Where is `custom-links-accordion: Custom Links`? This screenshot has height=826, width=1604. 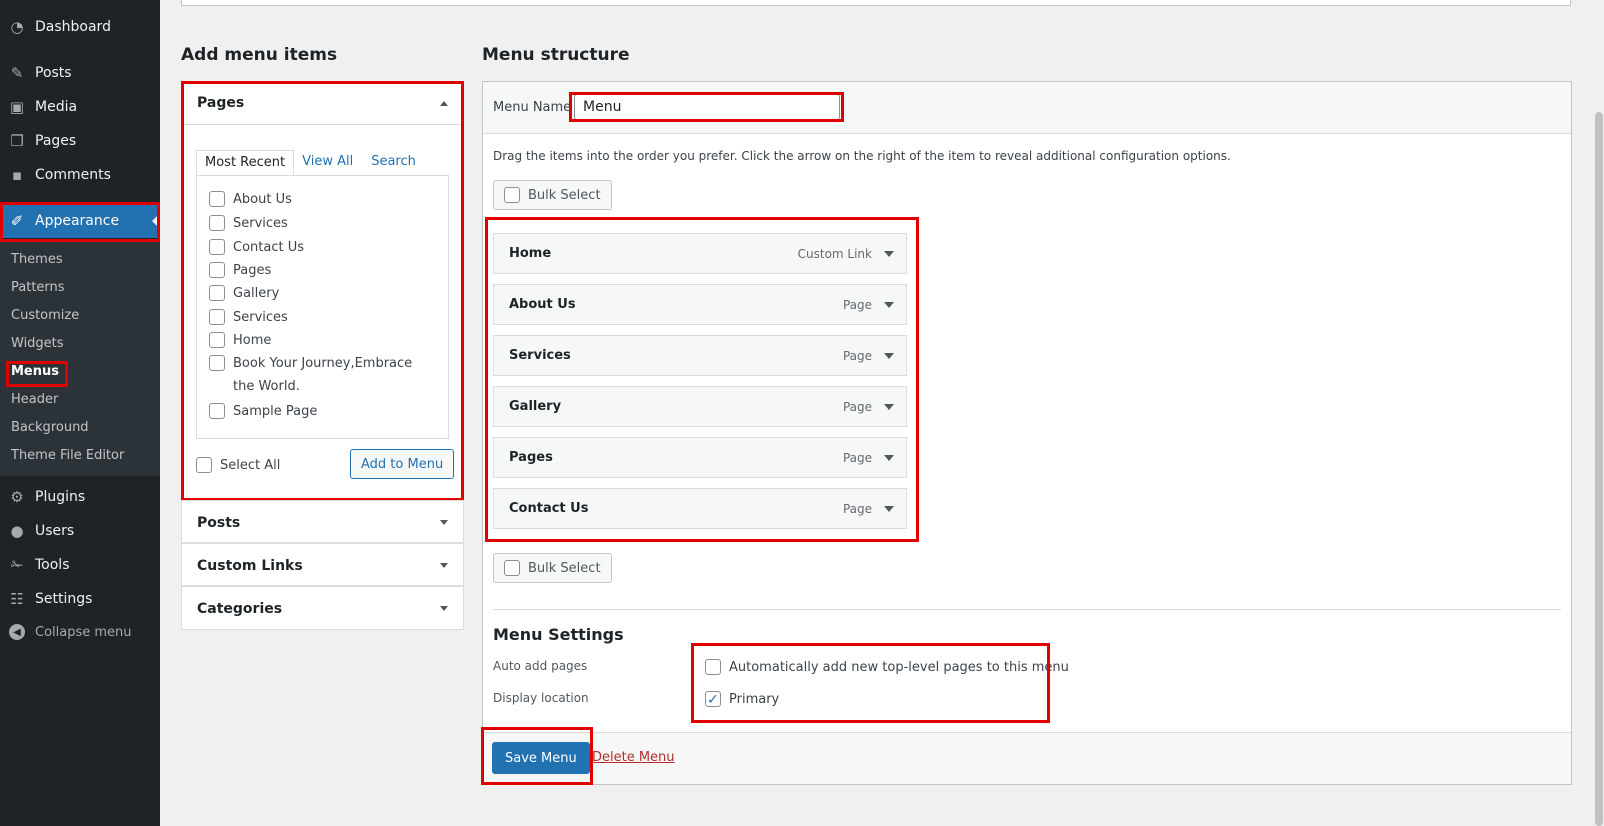
custom-links-accordion: Custom Links is located at coordinates (322, 564).